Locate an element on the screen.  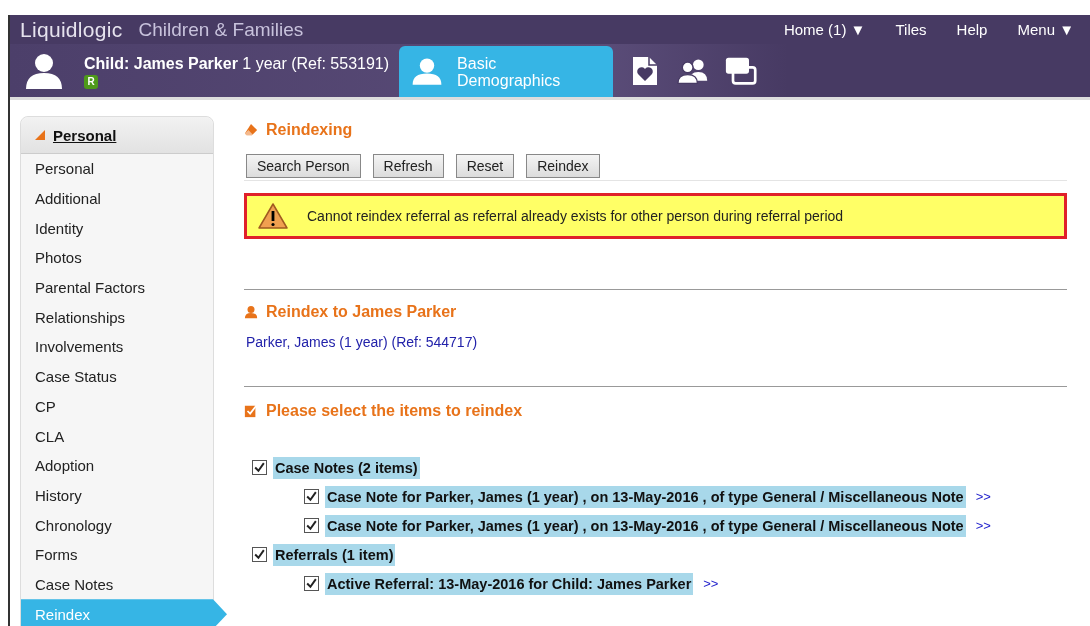
toolbar-button: Reset is located at coordinates (485, 166).